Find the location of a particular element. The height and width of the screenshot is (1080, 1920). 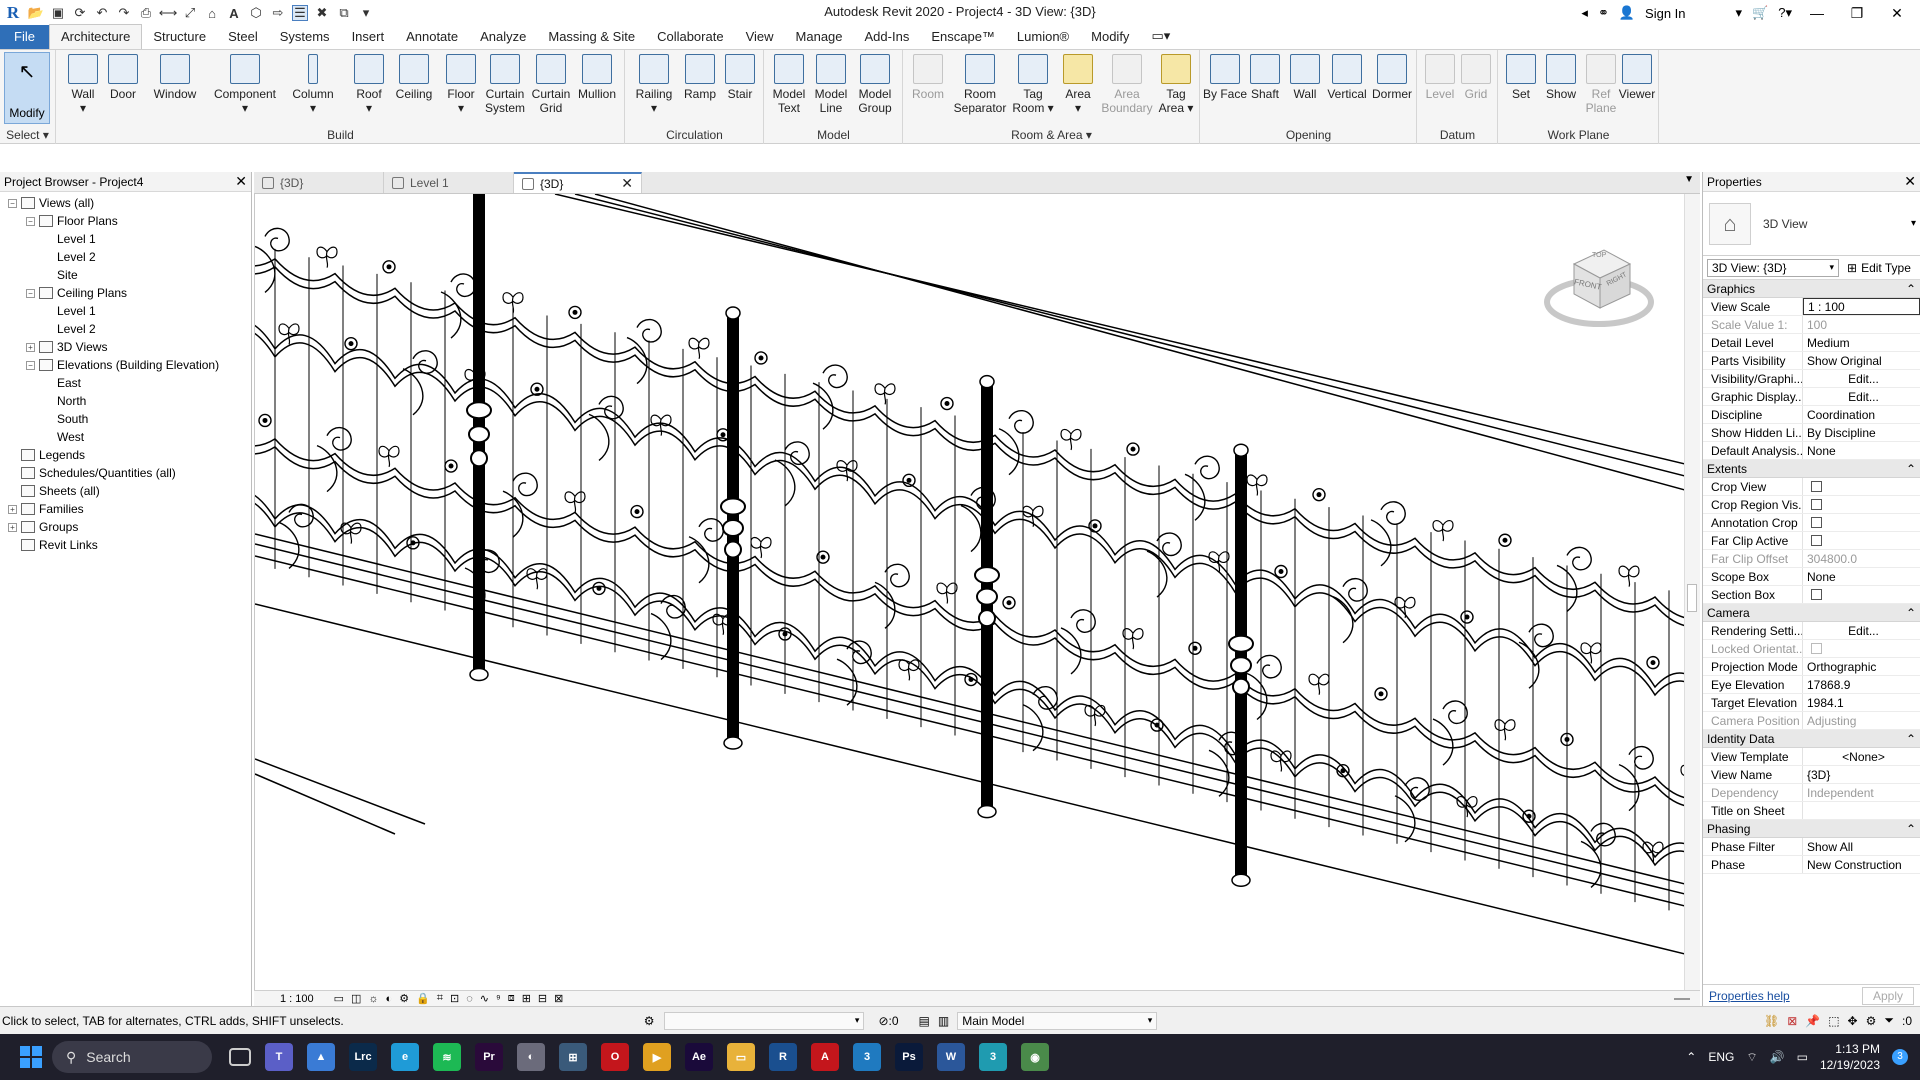

property-checkbox is located at coordinates (1861, 540).